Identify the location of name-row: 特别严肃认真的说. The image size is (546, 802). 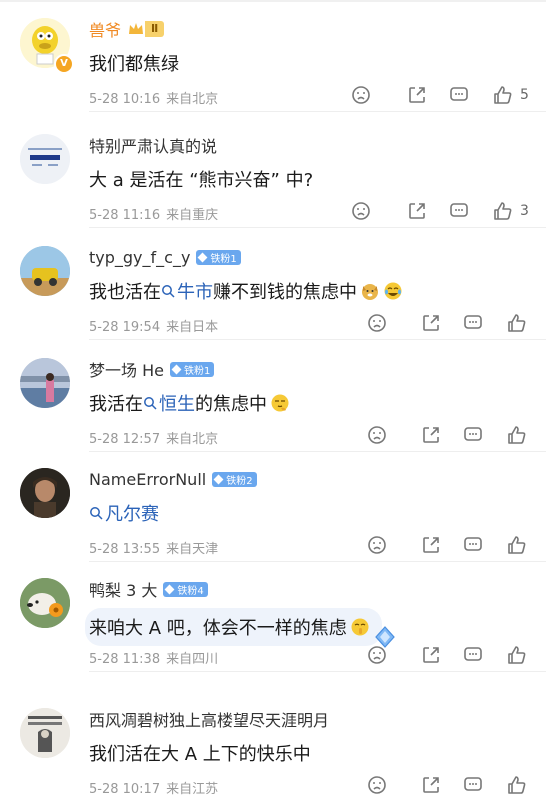
(153, 145).